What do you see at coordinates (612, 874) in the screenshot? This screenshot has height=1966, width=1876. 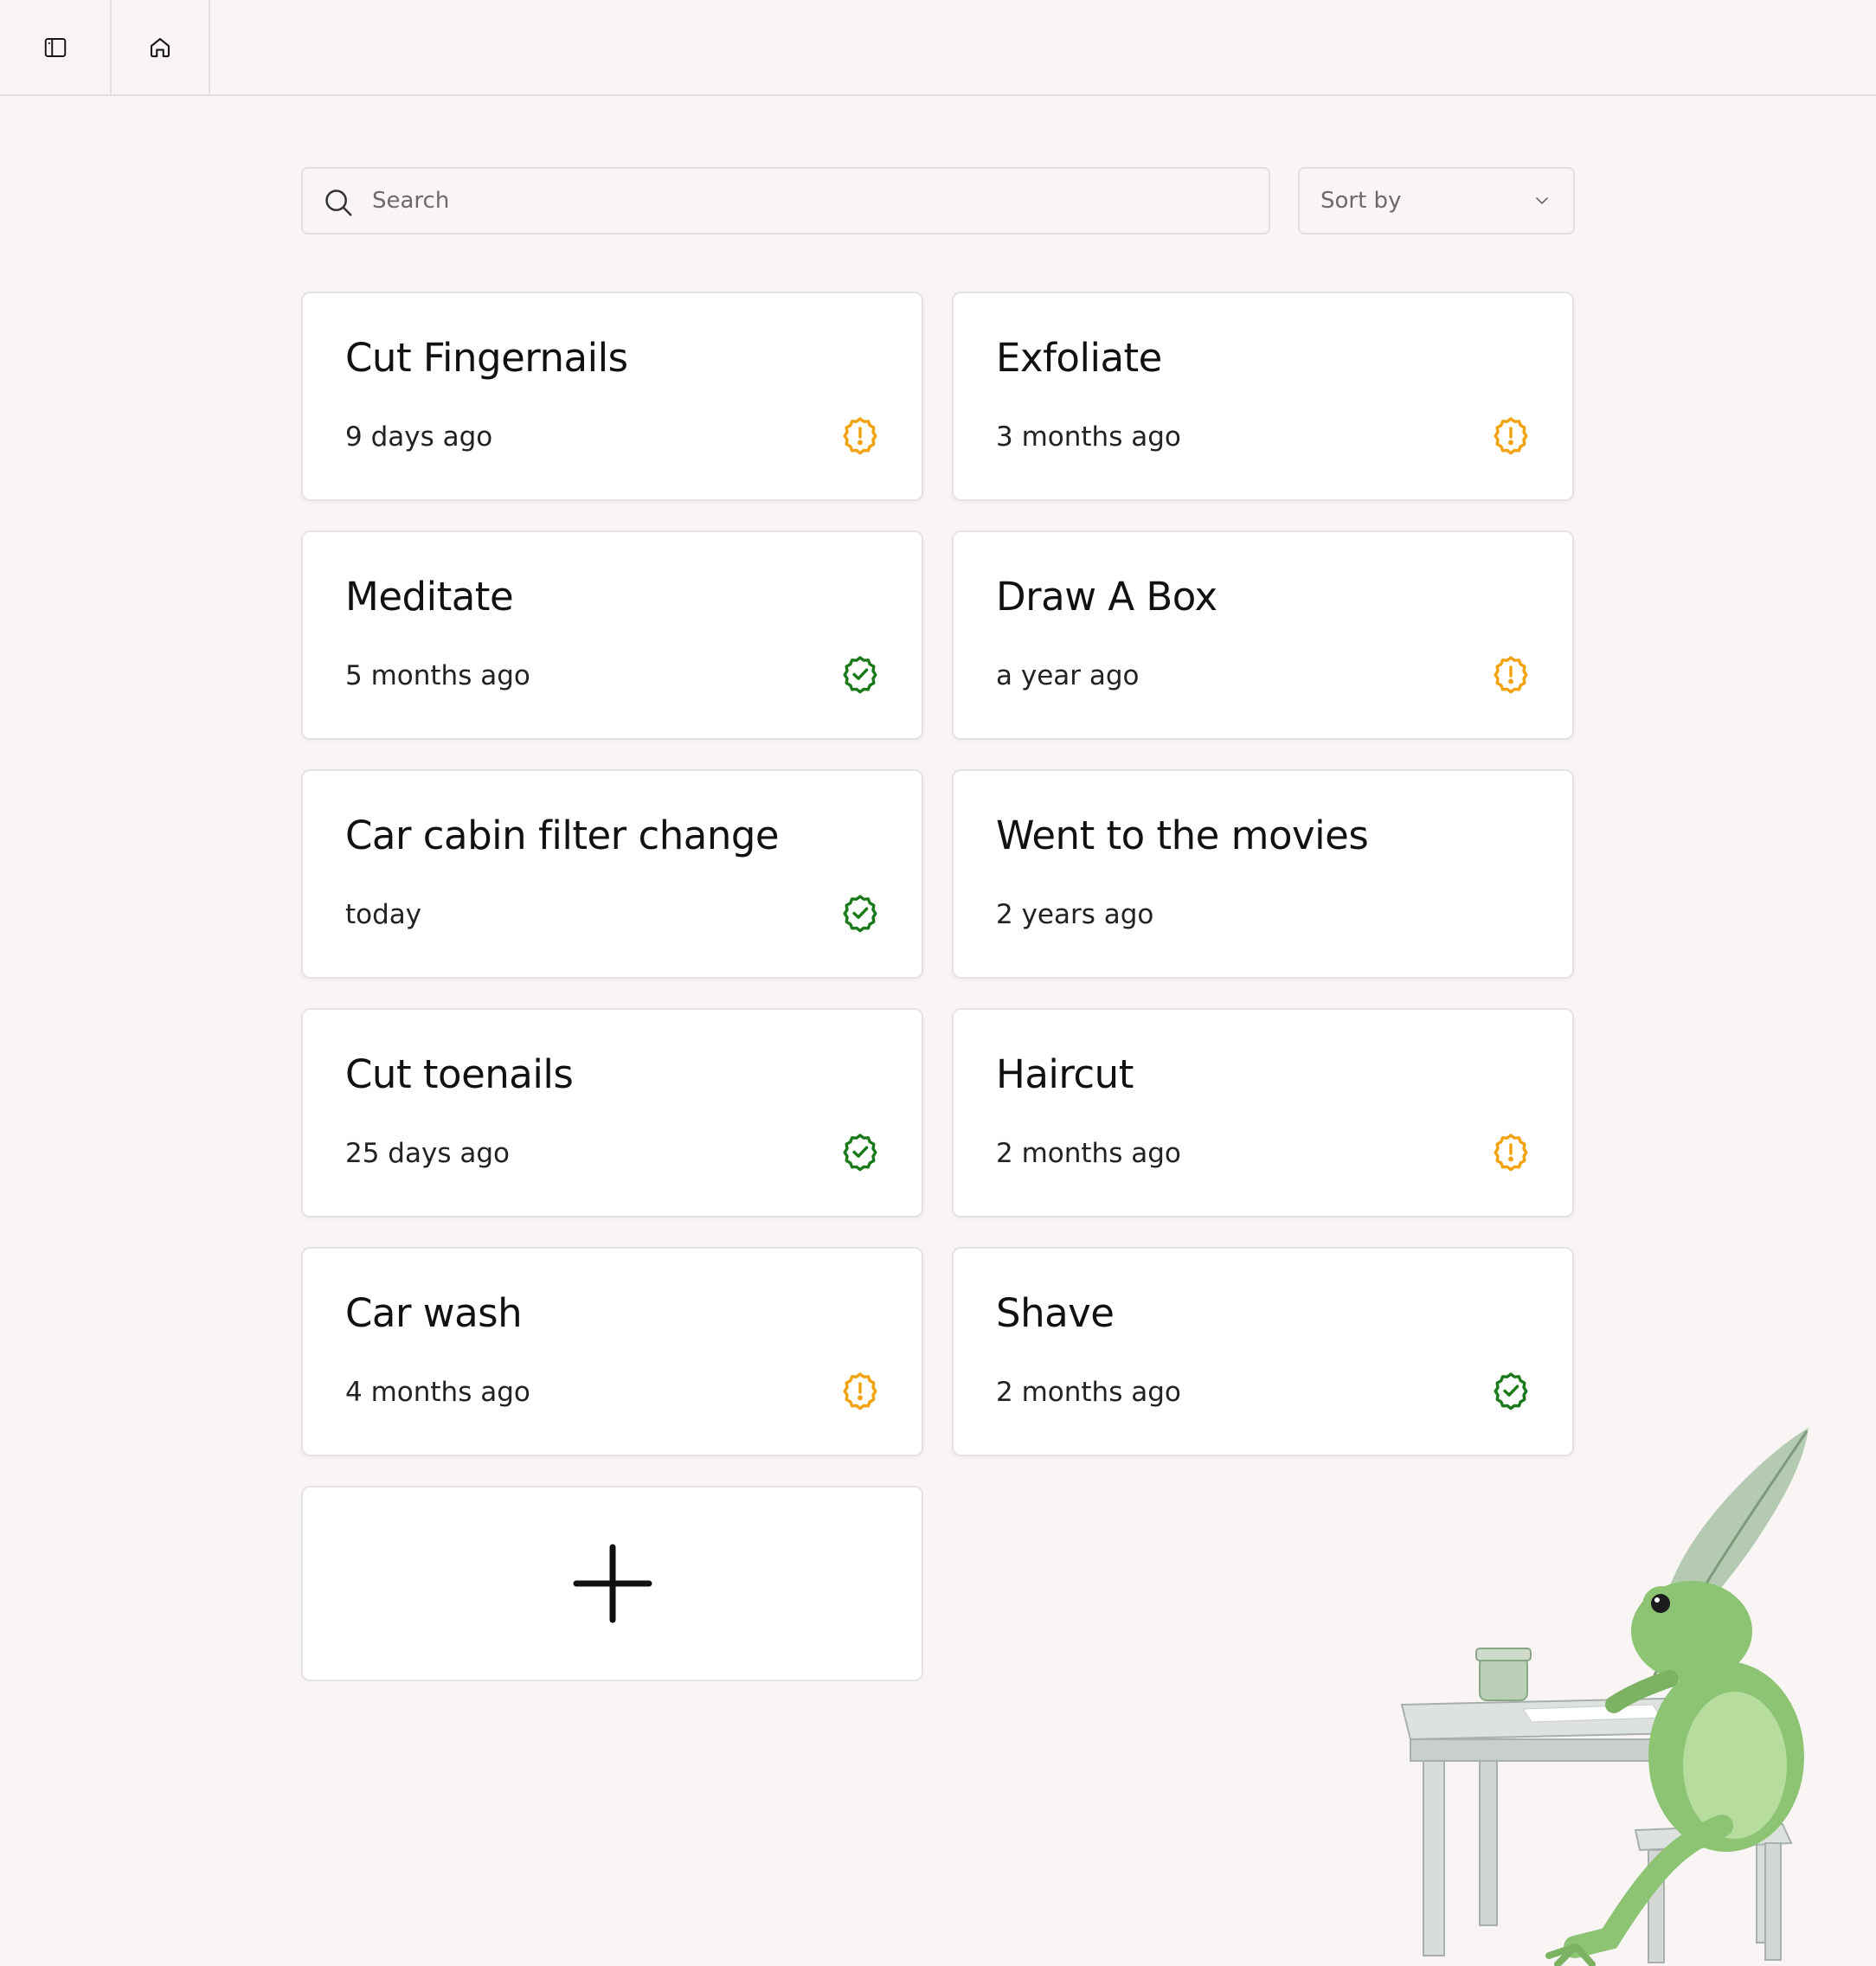 I see `task-card: Car cabin filter change today` at bounding box center [612, 874].